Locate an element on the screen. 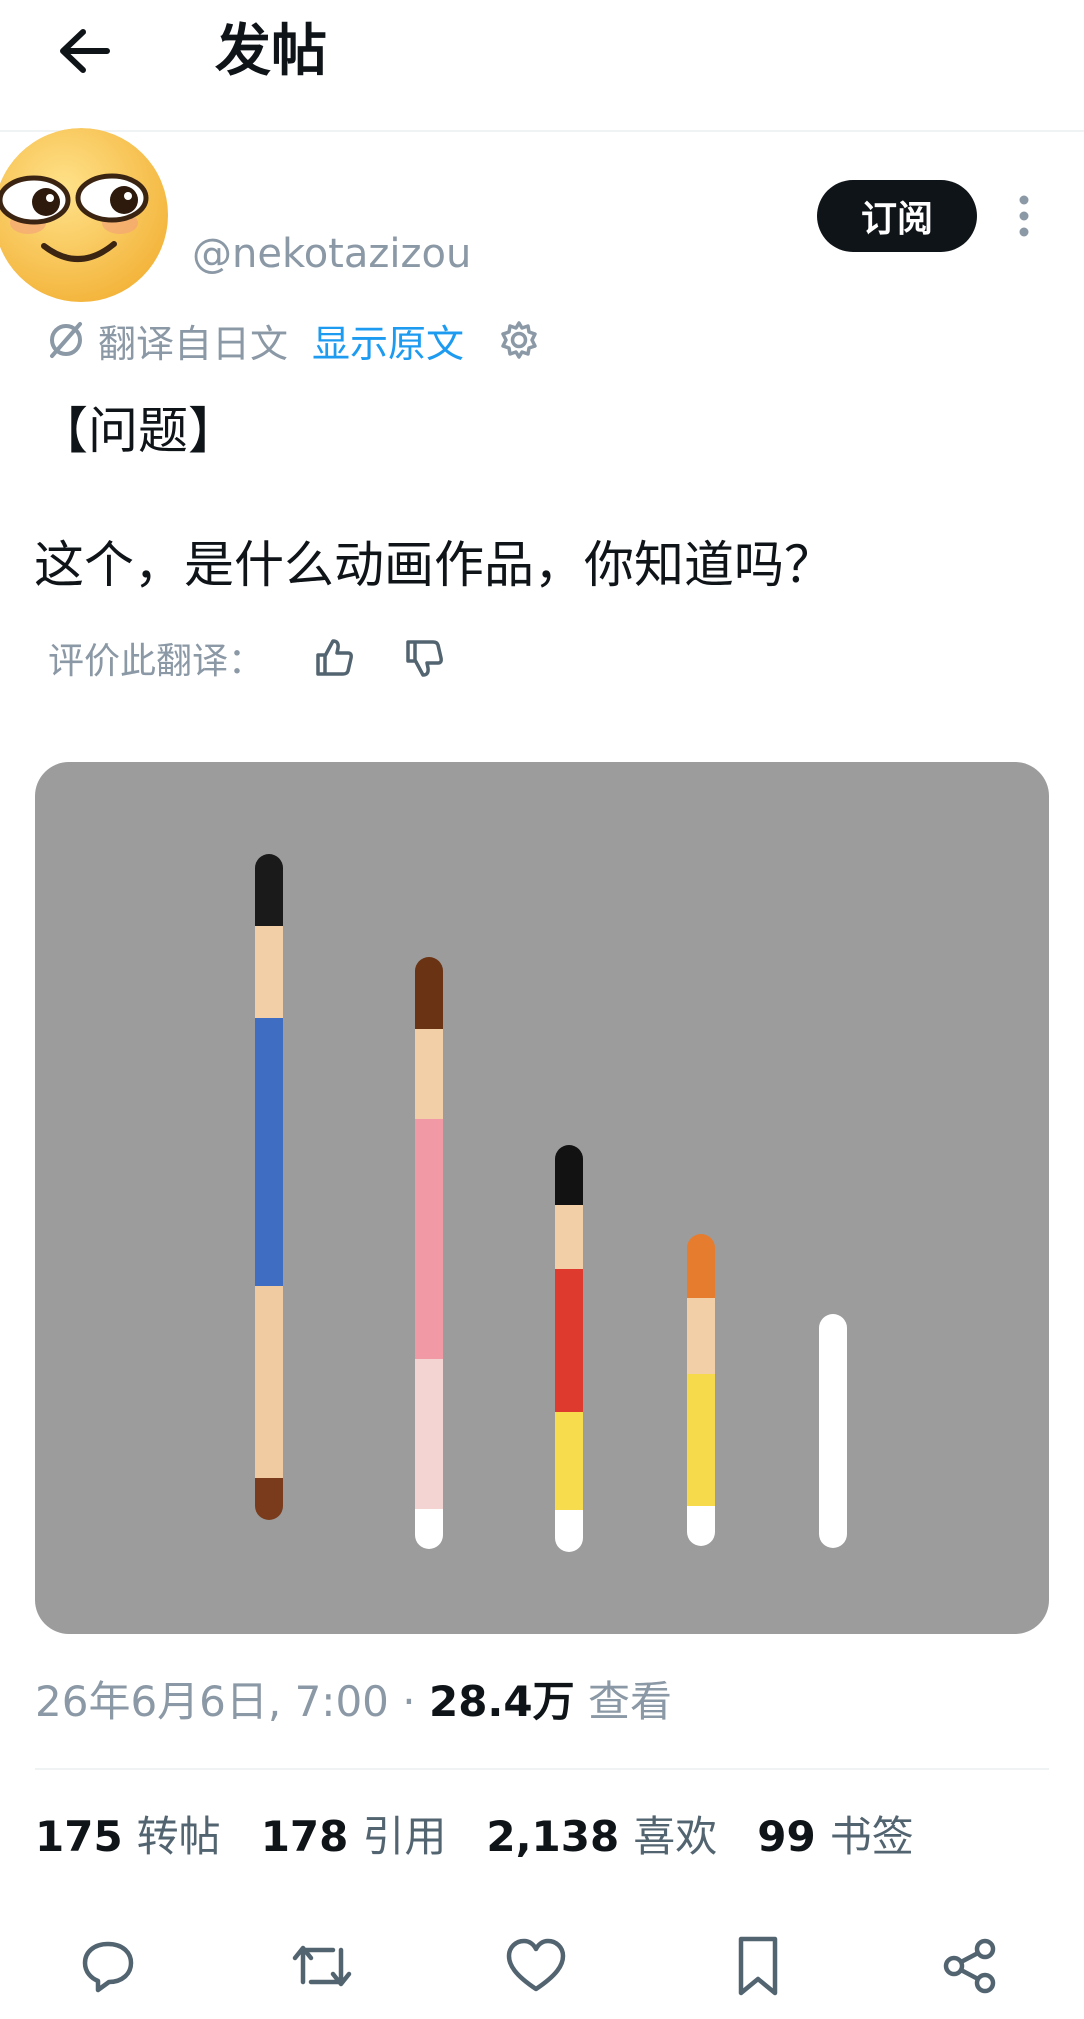  thumbs-down-icon is located at coordinates (424, 658).